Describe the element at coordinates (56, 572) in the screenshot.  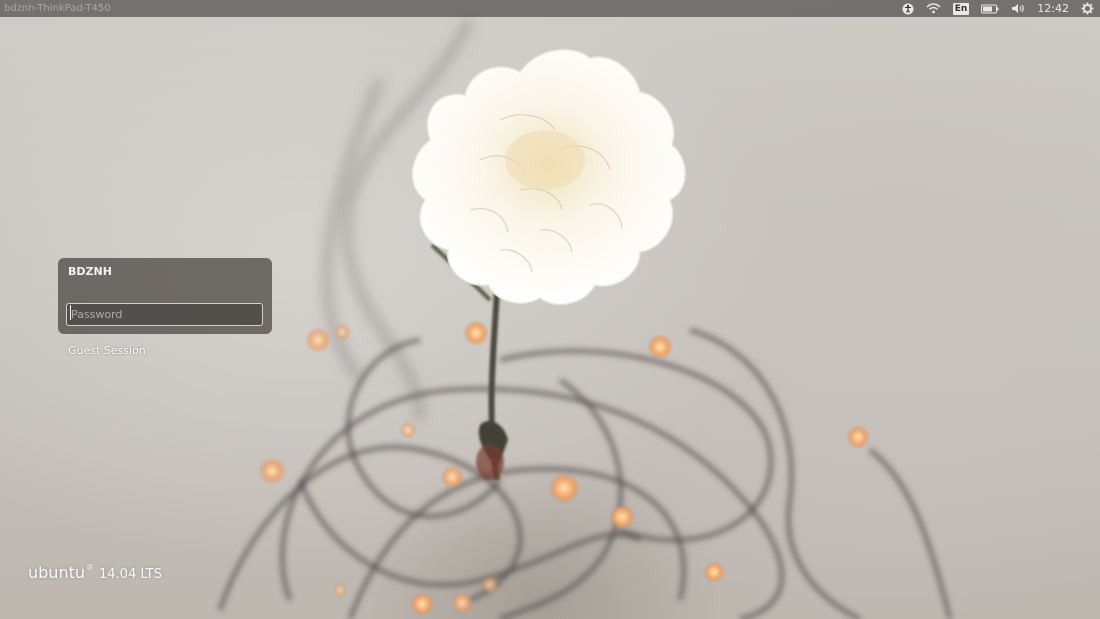
I see `ubuntu-logo-text: ubuntu` at that location.